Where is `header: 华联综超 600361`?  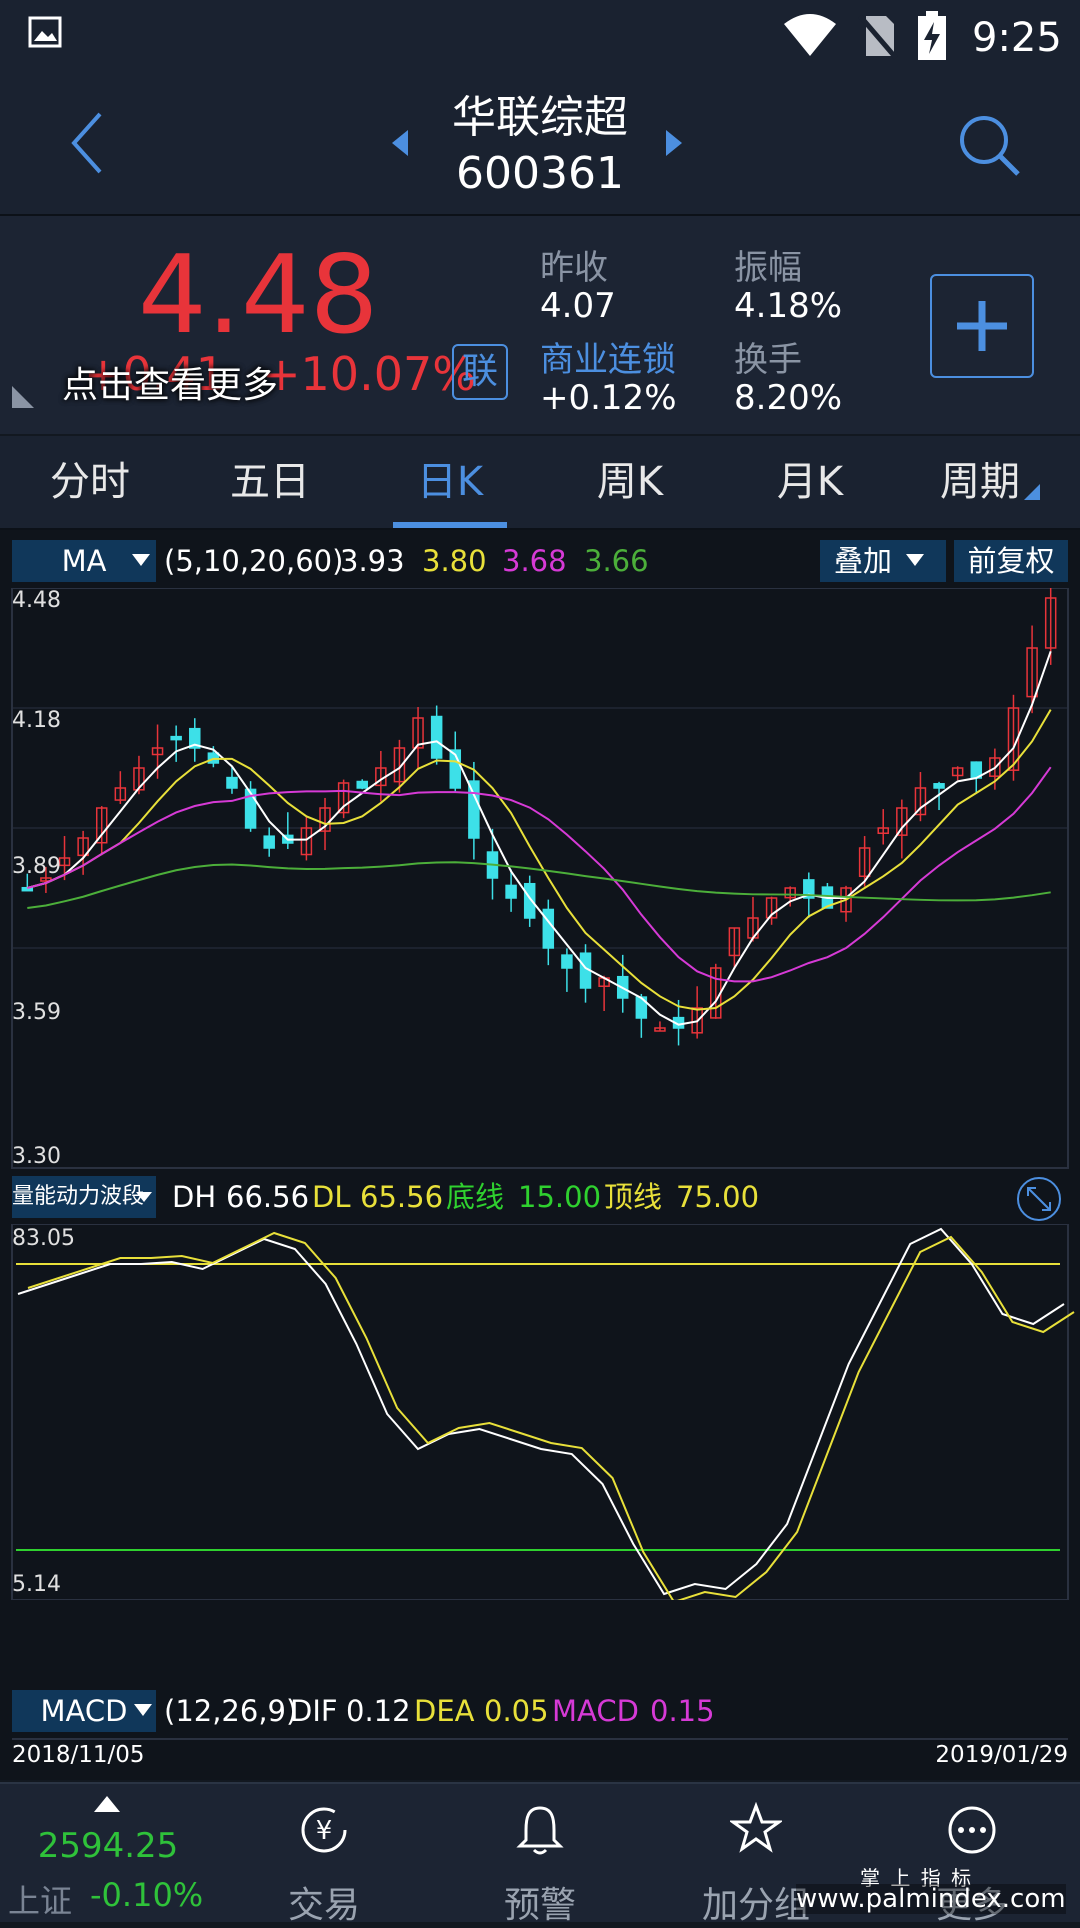 header: 华联综超 600361 is located at coordinates (540, 147).